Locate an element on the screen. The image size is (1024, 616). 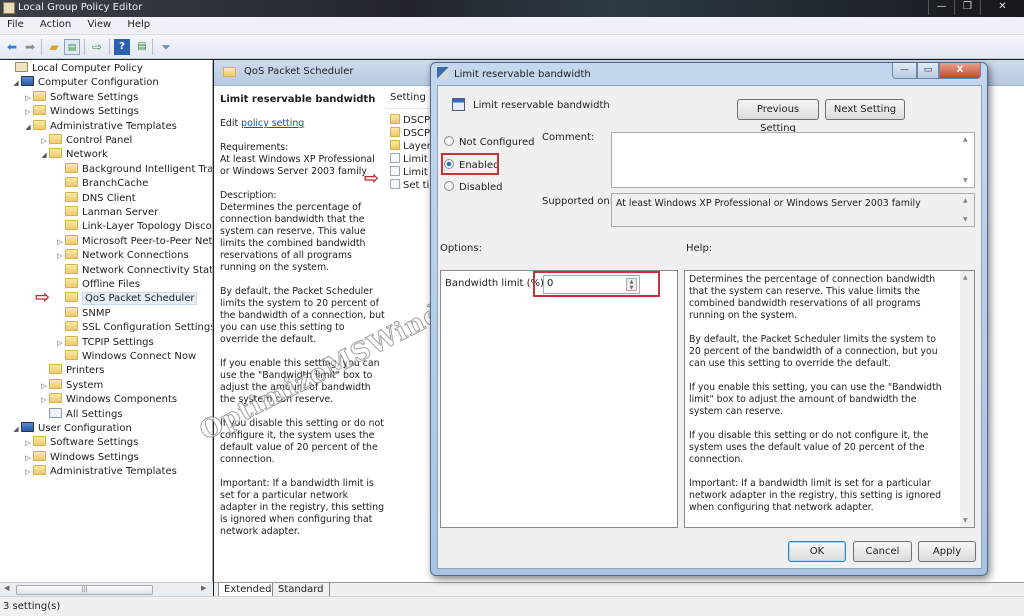
tree-item: SNMP is located at coordinates (83, 313).